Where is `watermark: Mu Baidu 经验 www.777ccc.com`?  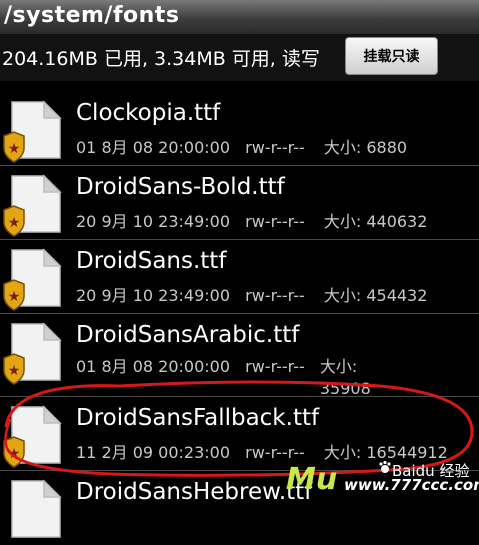 watermark: Mu Baidu 经验 www.777ccc.com is located at coordinates (380, 480).